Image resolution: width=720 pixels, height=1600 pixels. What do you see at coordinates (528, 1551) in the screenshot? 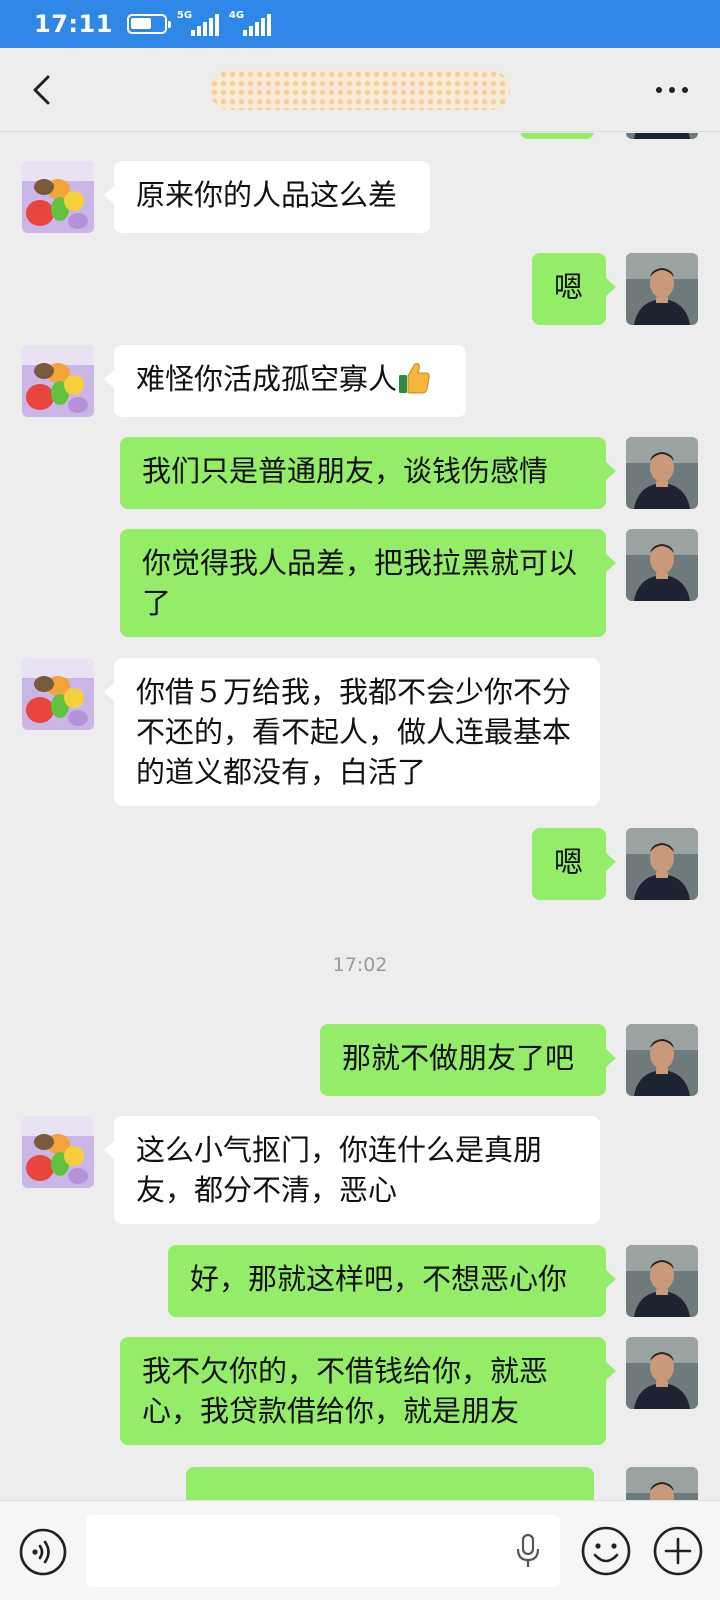
I see `microphone-icon` at bounding box center [528, 1551].